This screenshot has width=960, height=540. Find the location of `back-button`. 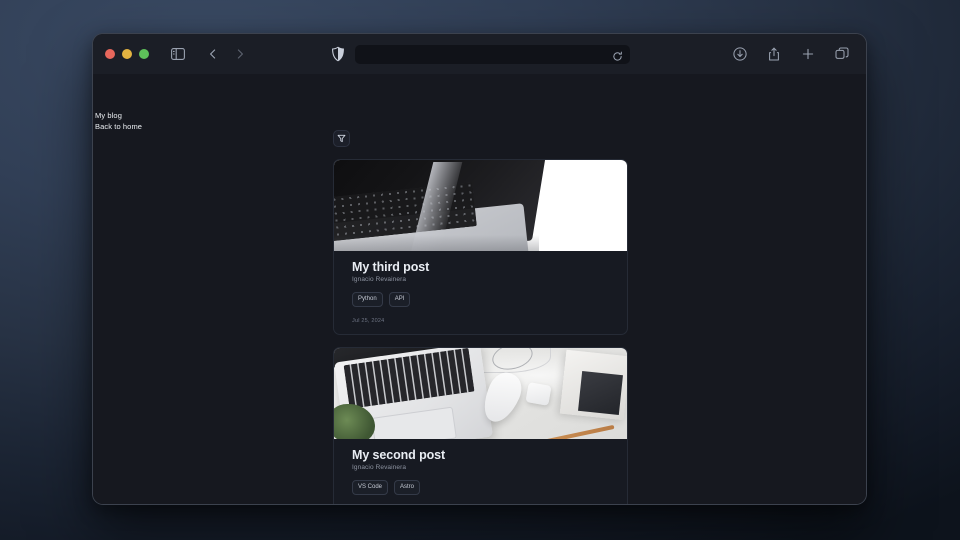

back-button is located at coordinates (213, 54).